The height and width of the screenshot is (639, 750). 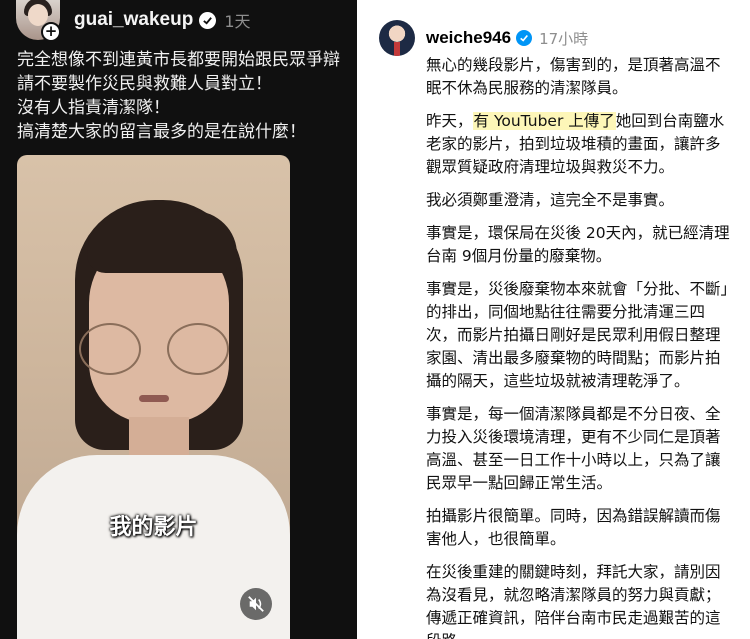 What do you see at coordinates (153, 527) in the screenshot?
I see `video-subtitle: 我的影片` at bounding box center [153, 527].